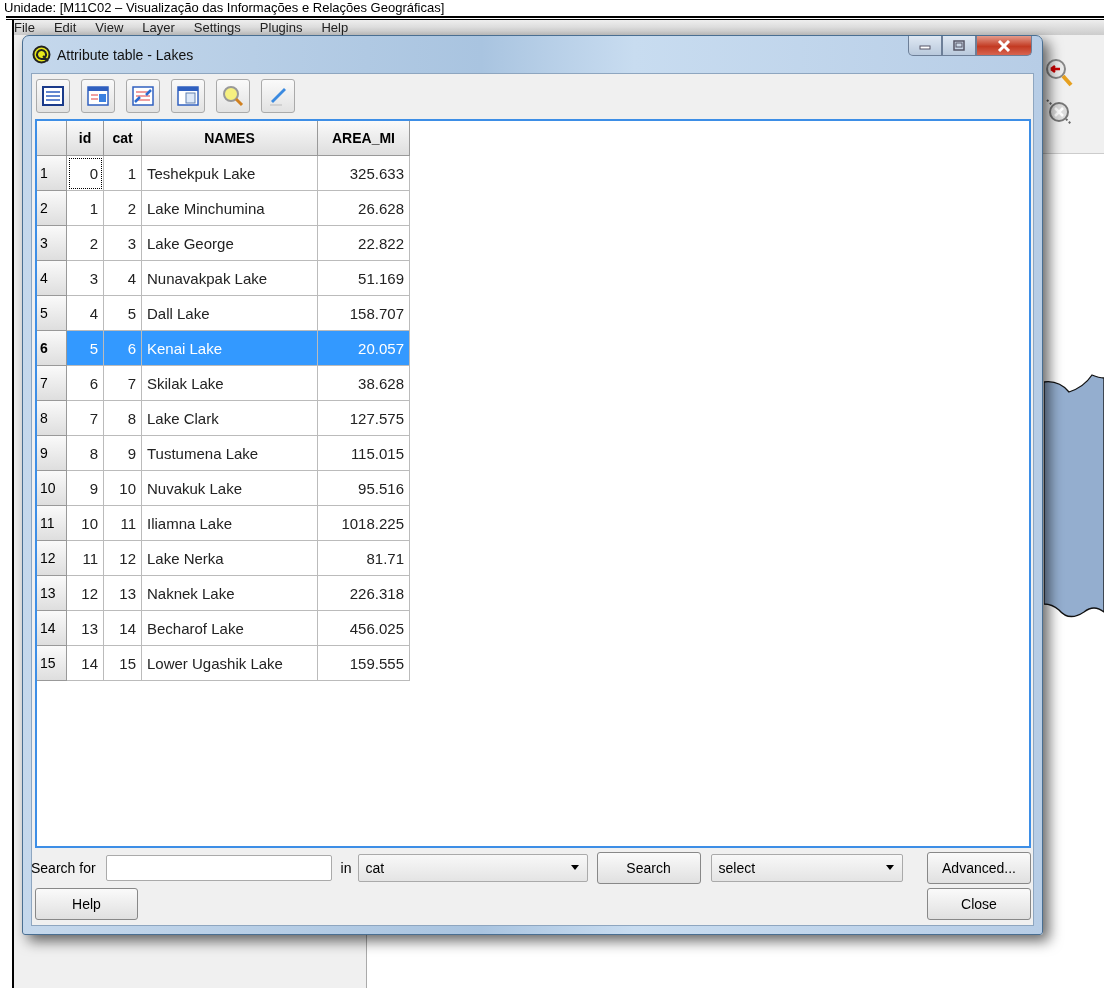  I want to click on table-cell: Teshekpuk Lake, so click(230, 173).